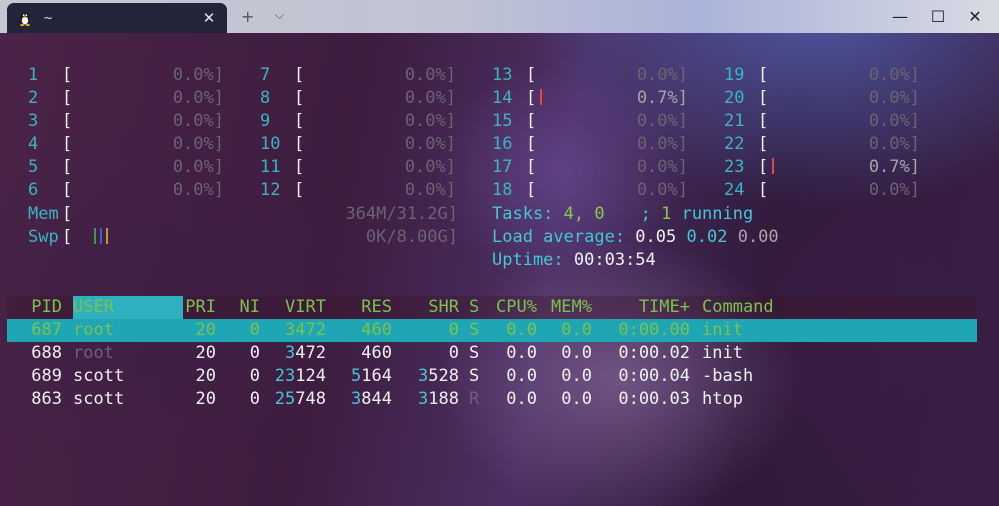 The width and height of the screenshot is (999, 506). What do you see at coordinates (502, 167) in the screenshot?
I see `cpu-label: 17` at bounding box center [502, 167].